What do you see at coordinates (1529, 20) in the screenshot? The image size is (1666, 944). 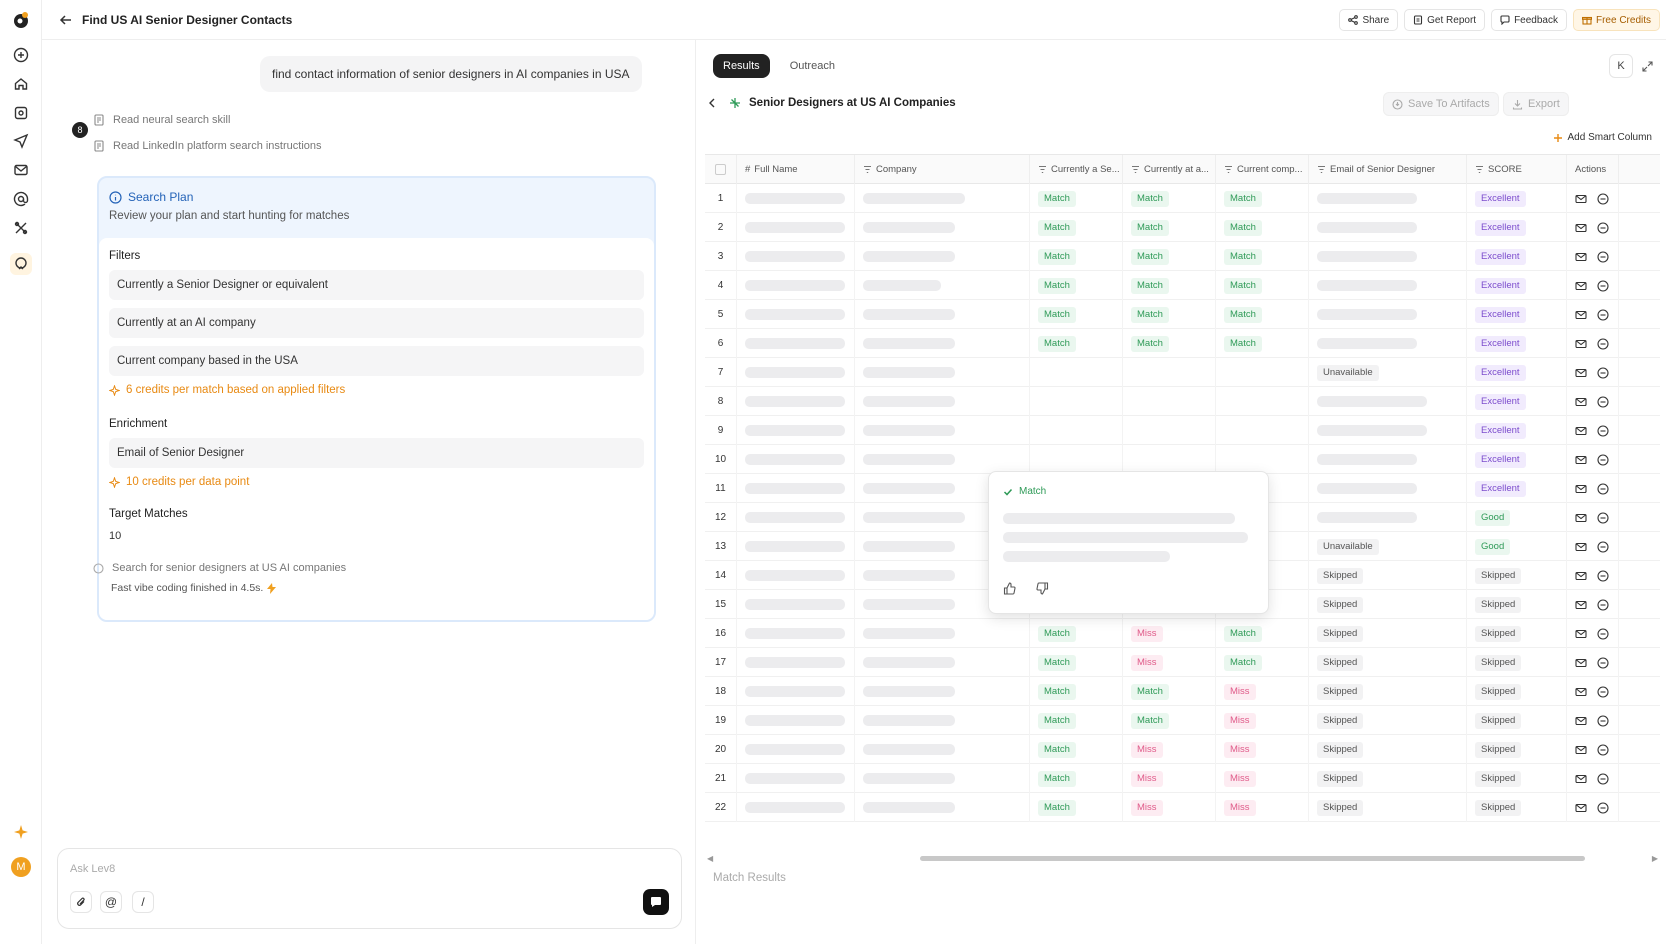 I see `feedback-button: Feedback` at bounding box center [1529, 20].